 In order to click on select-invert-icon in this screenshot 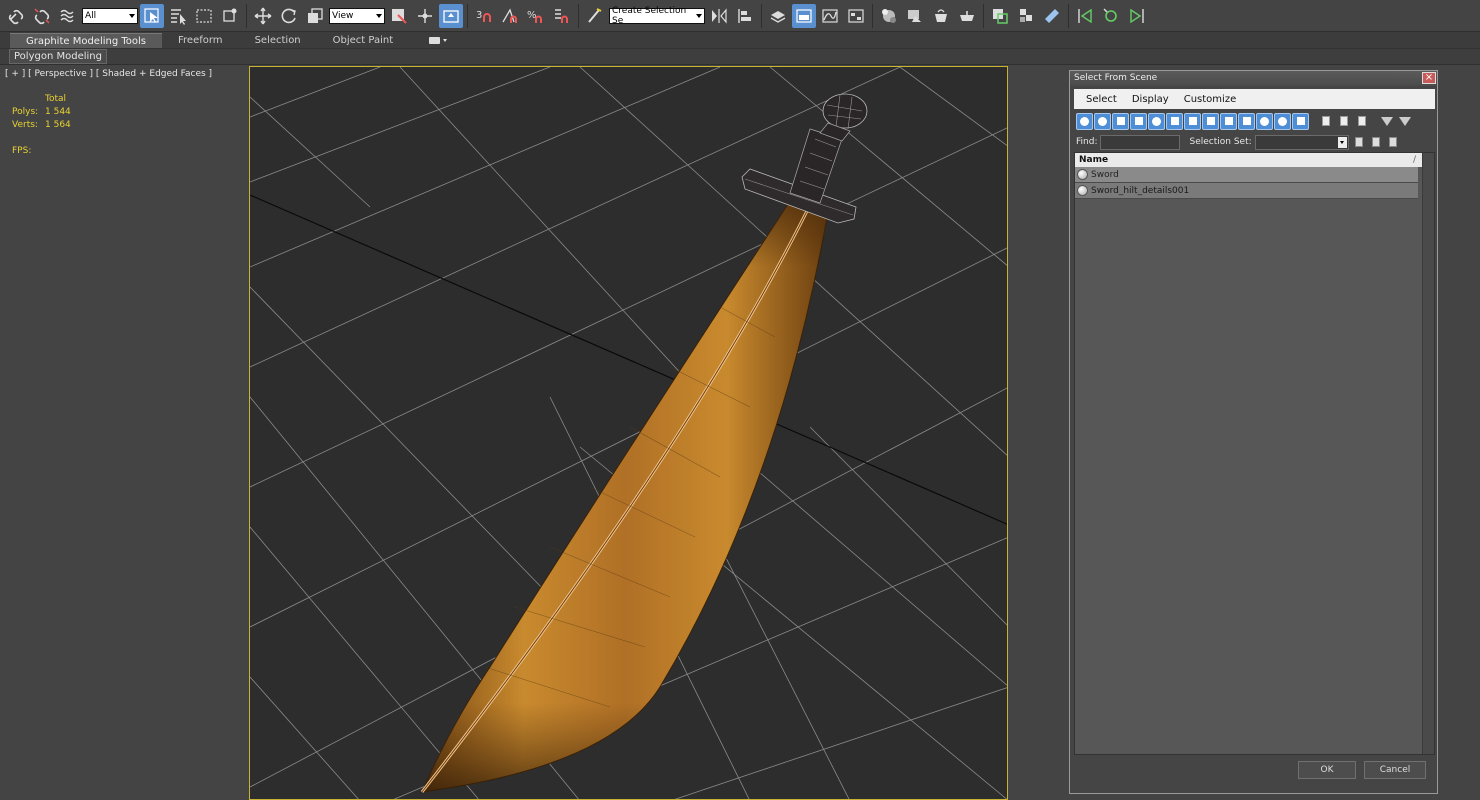, I will do `click(1361, 121)`.